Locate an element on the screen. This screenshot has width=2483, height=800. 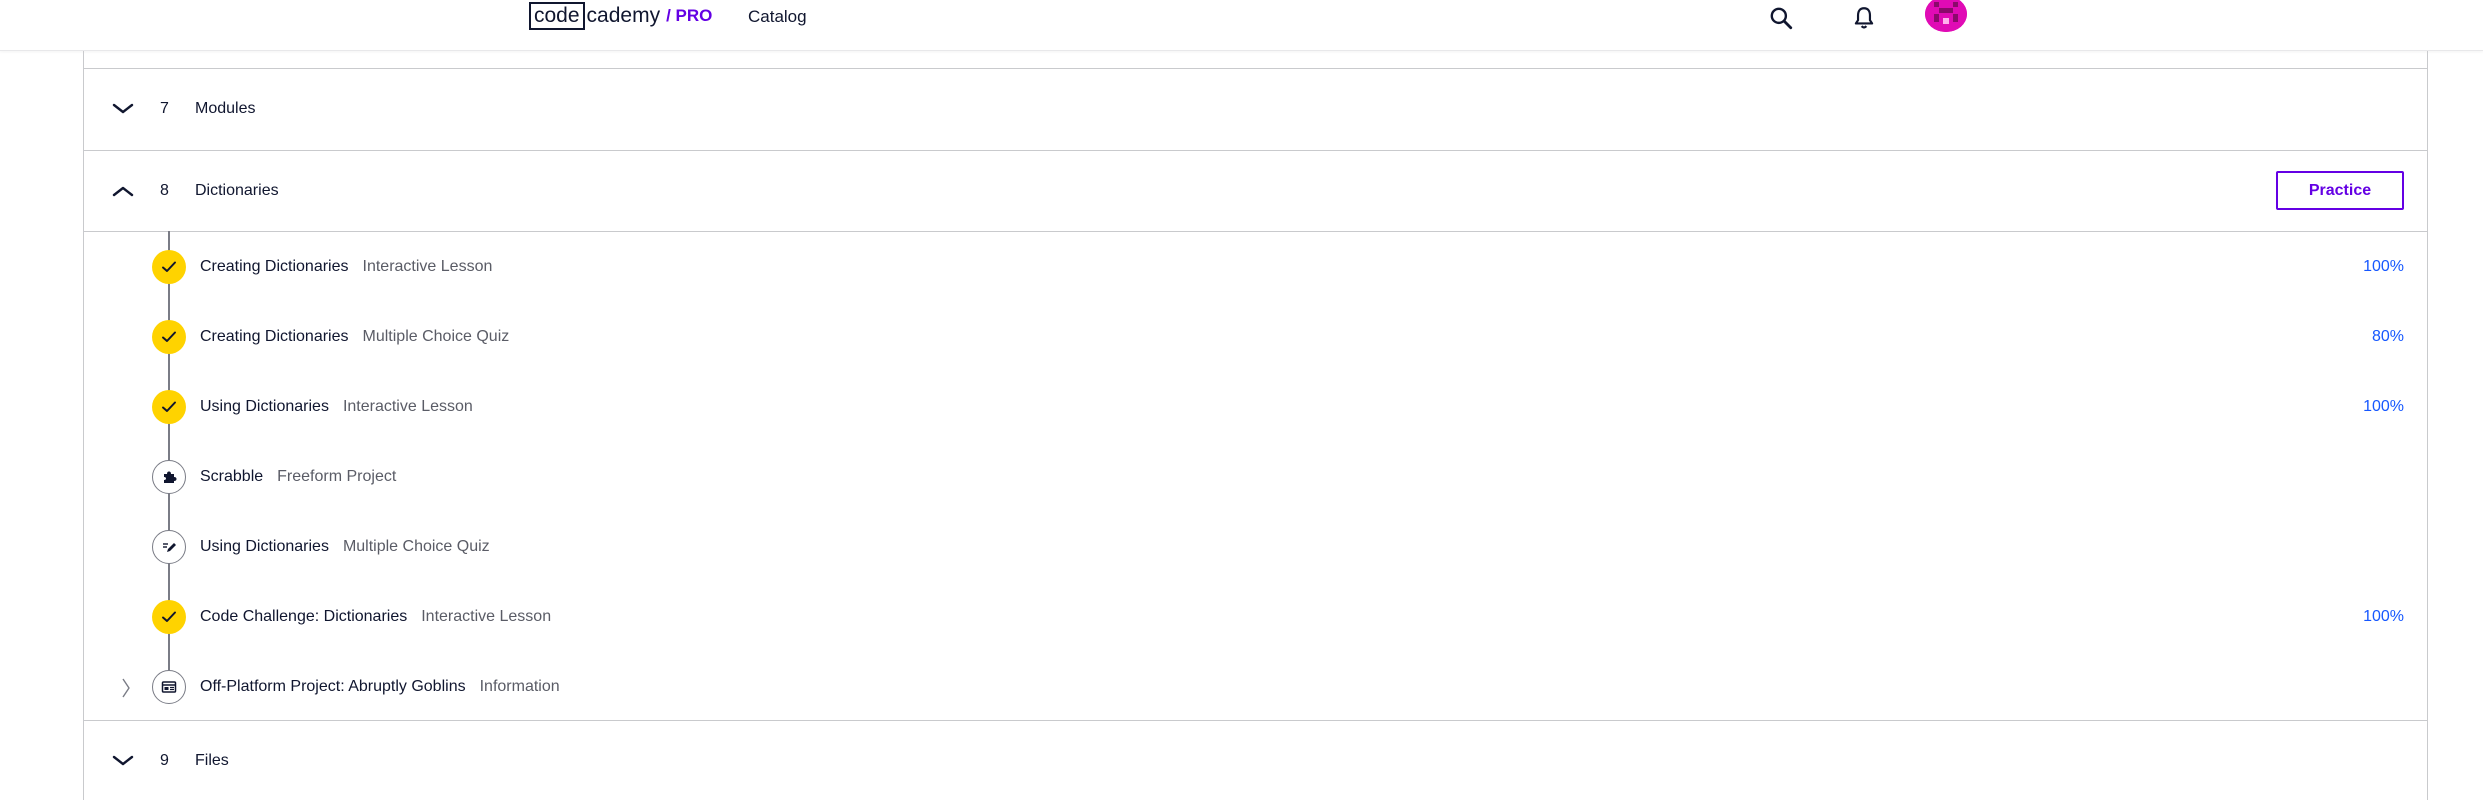
module-number: 9 is located at coordinates (164, 760).